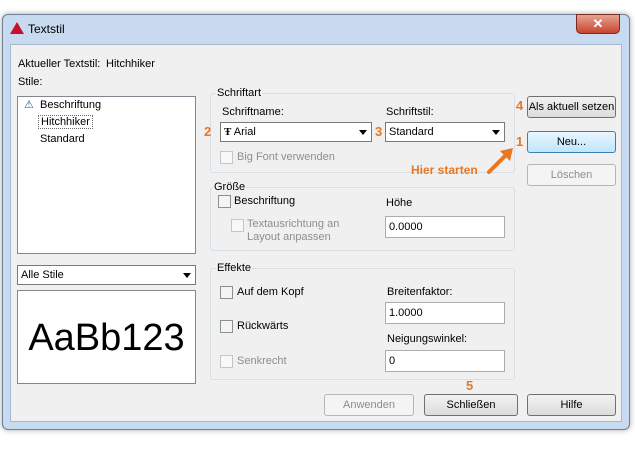  I want to click on upside-down-label: Auf dem Kopf, so click(270, 292).